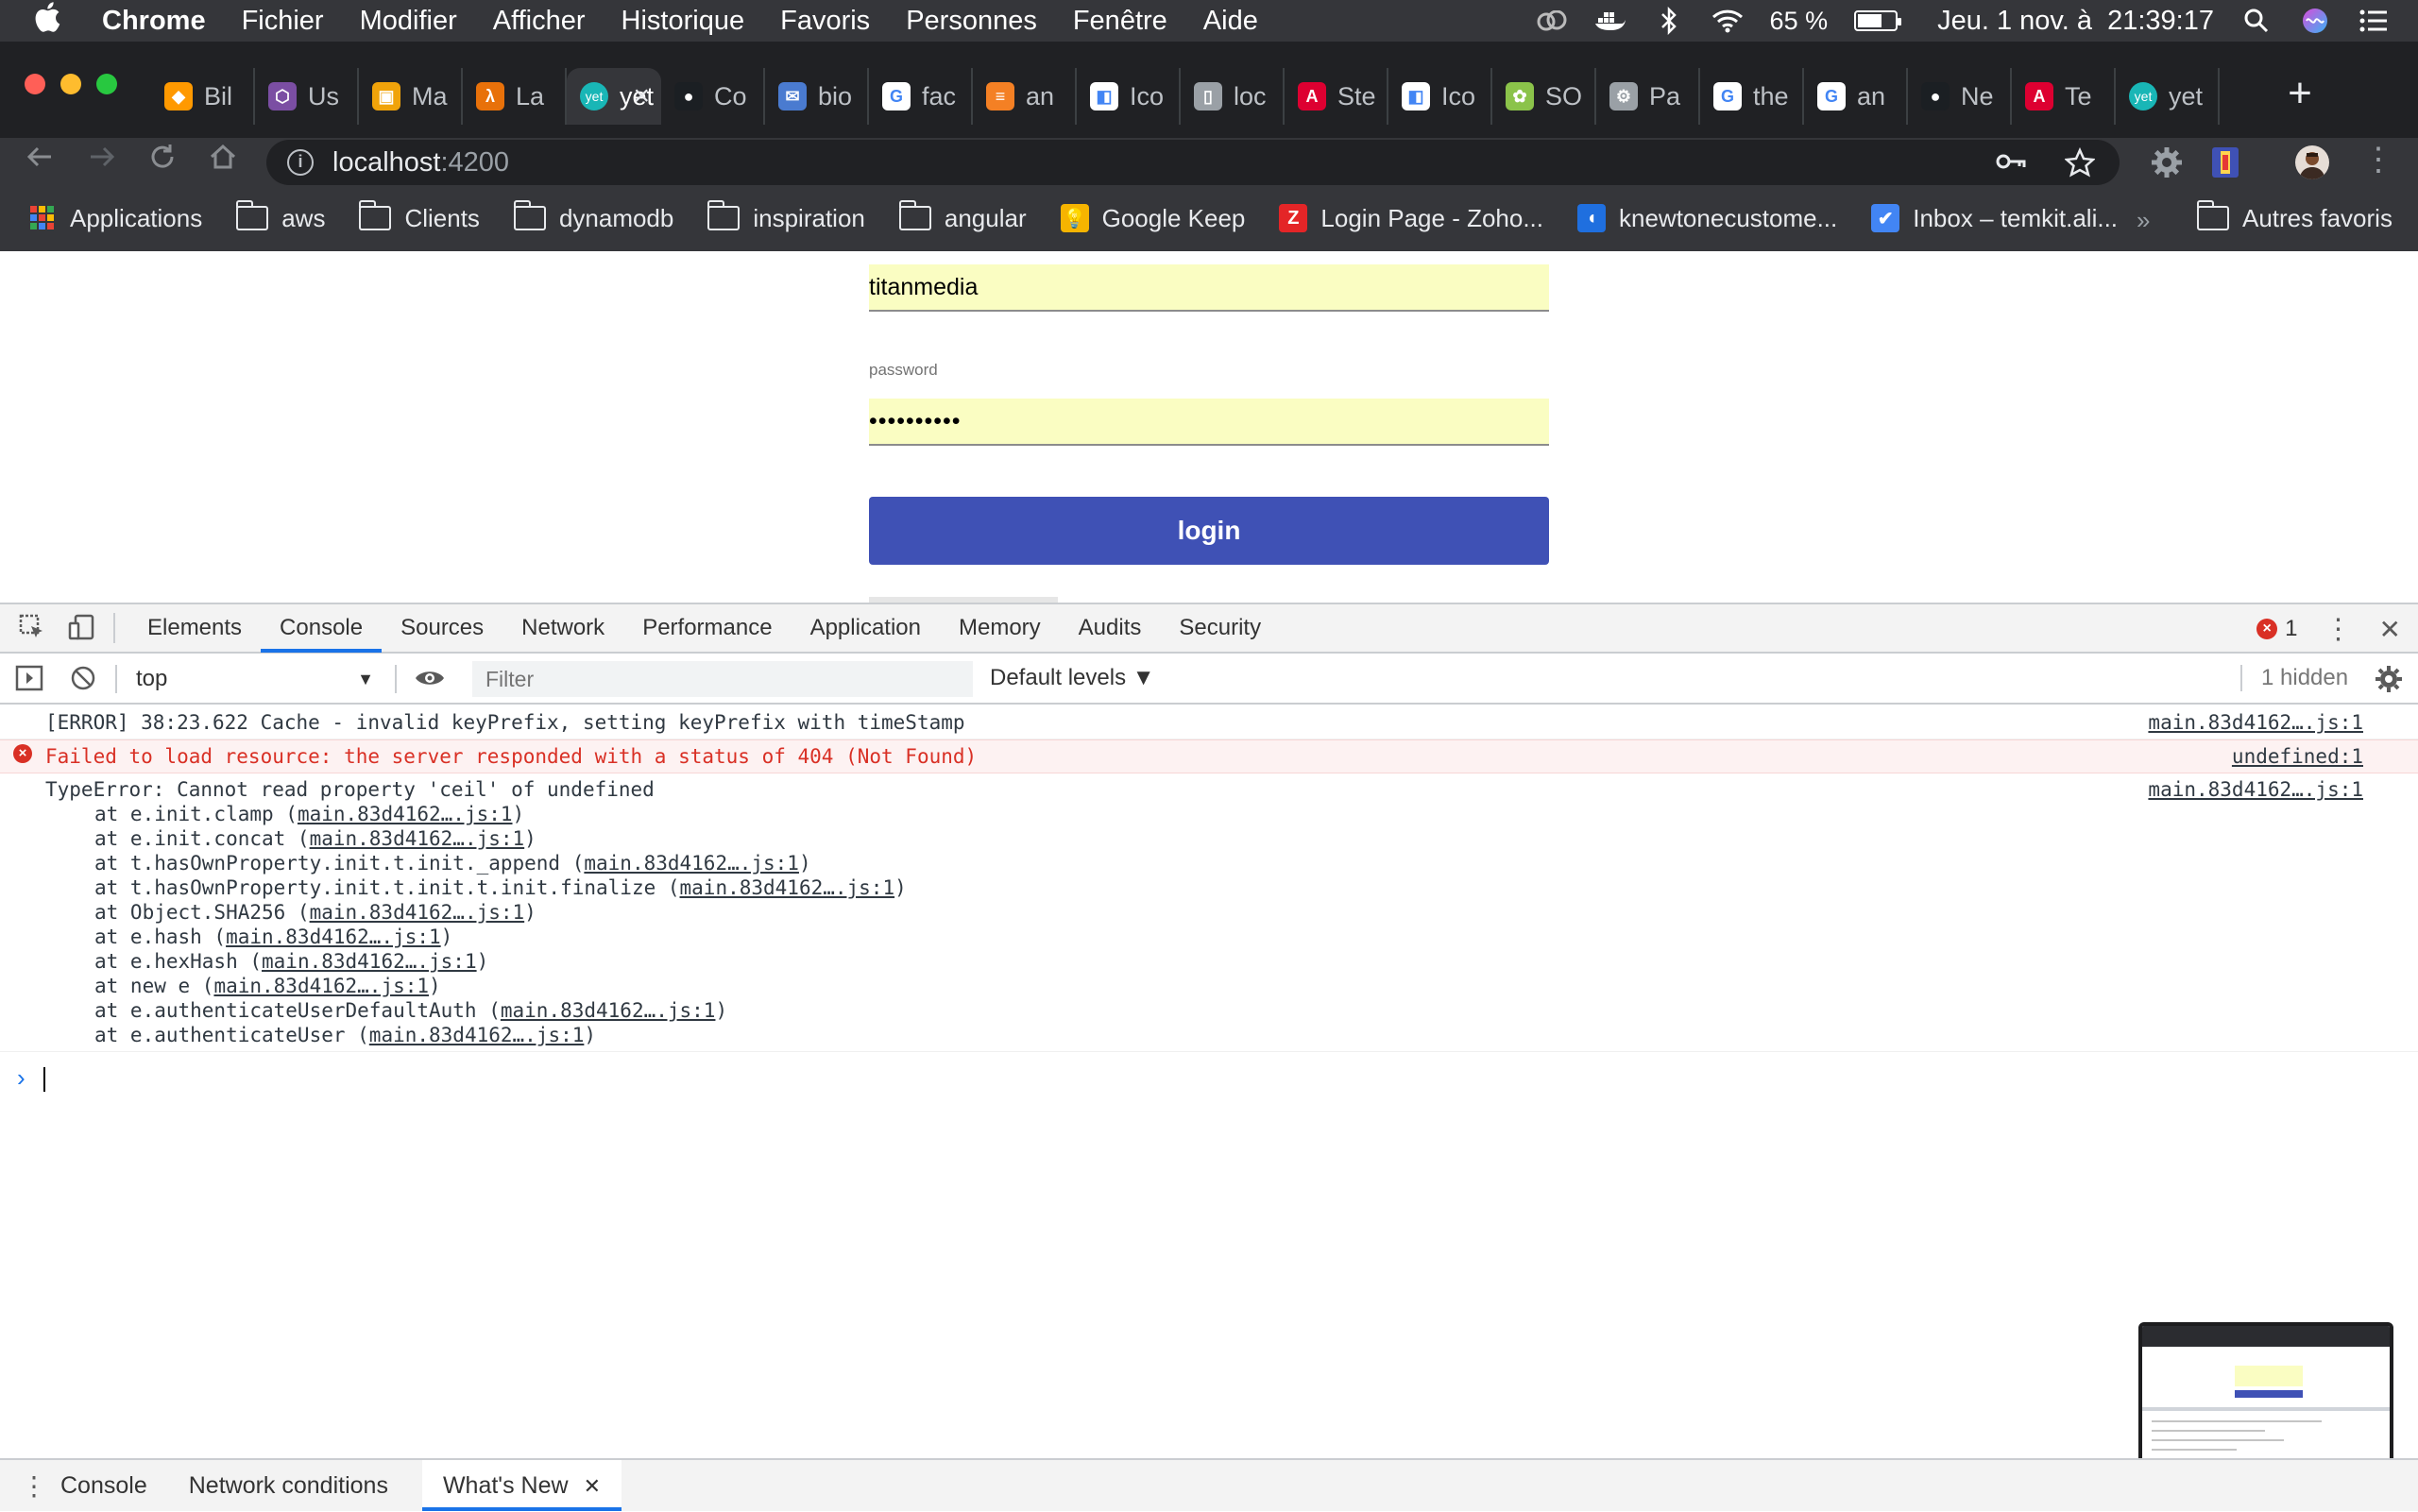 Image resolution: width=2418 pixels, height=1512 pixels. I want to click on devtools-tab: Console, so click(322, 628).